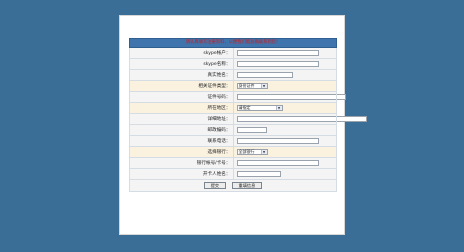 The height and width of the screenshot is (252, 464). I want to click on skype-account-input, so click(277, 53).